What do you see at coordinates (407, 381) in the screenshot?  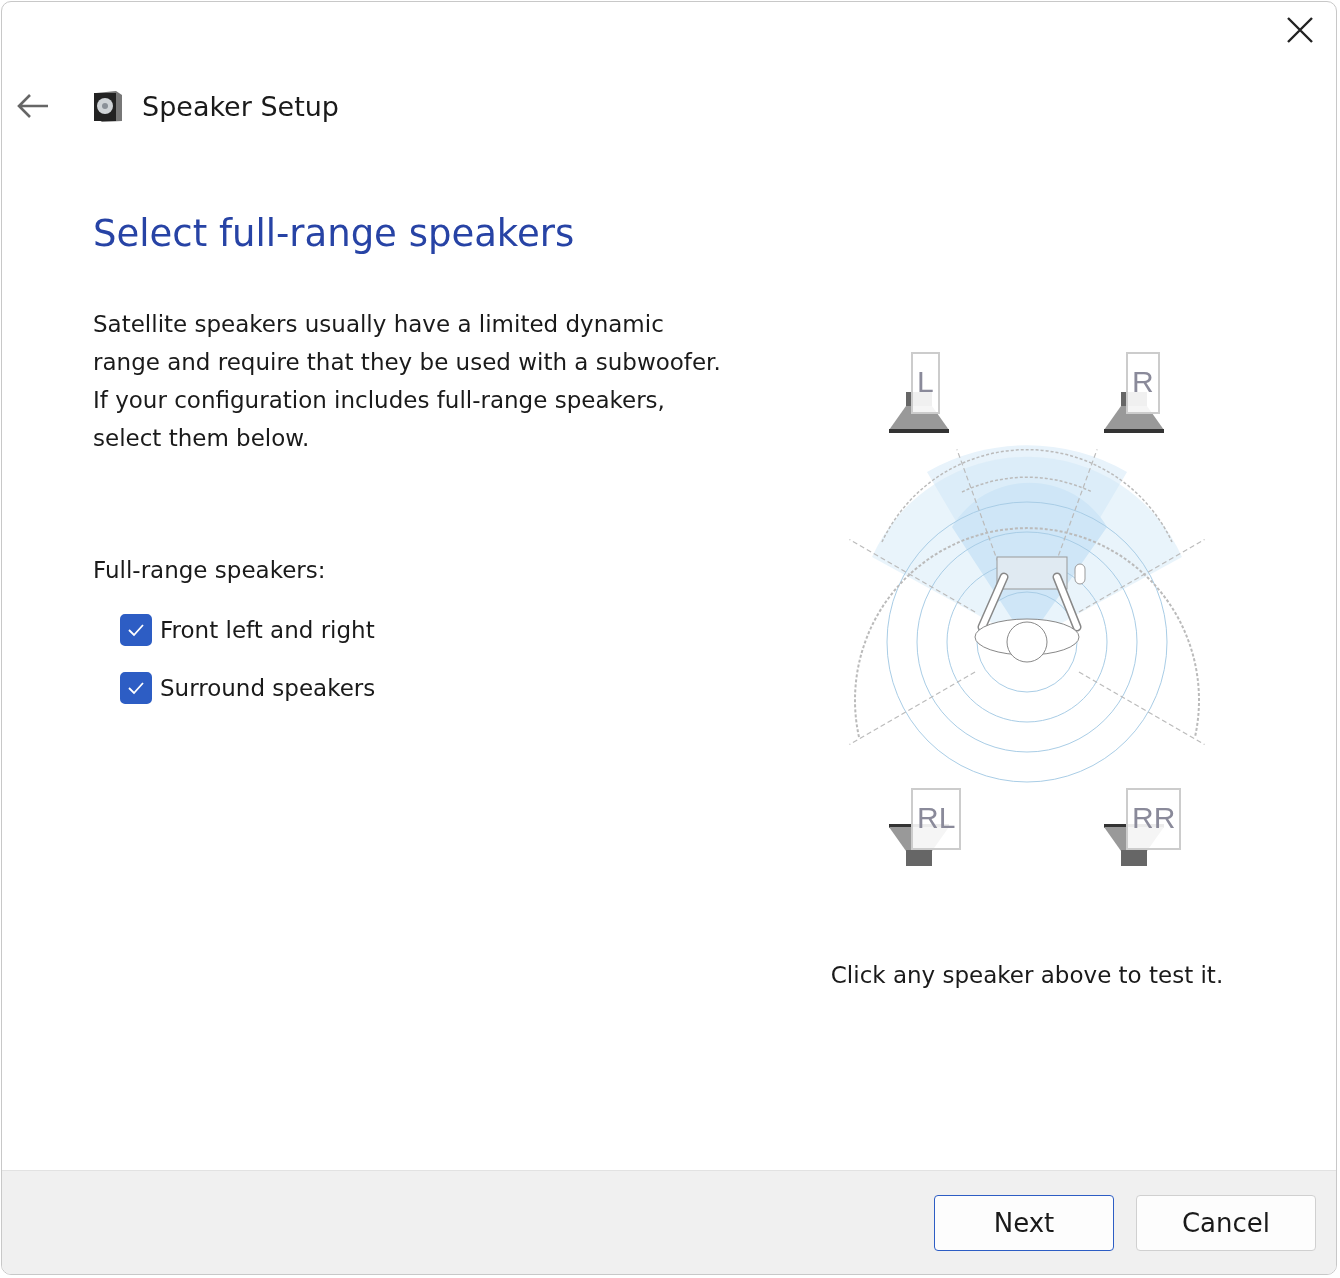 I see `description-text: Satellite speakers usually have a limited dynamic range and require that they be used with a subwoofer. If your configuration includes full-range speakers, select them below.` at bounding box center [407, 381].